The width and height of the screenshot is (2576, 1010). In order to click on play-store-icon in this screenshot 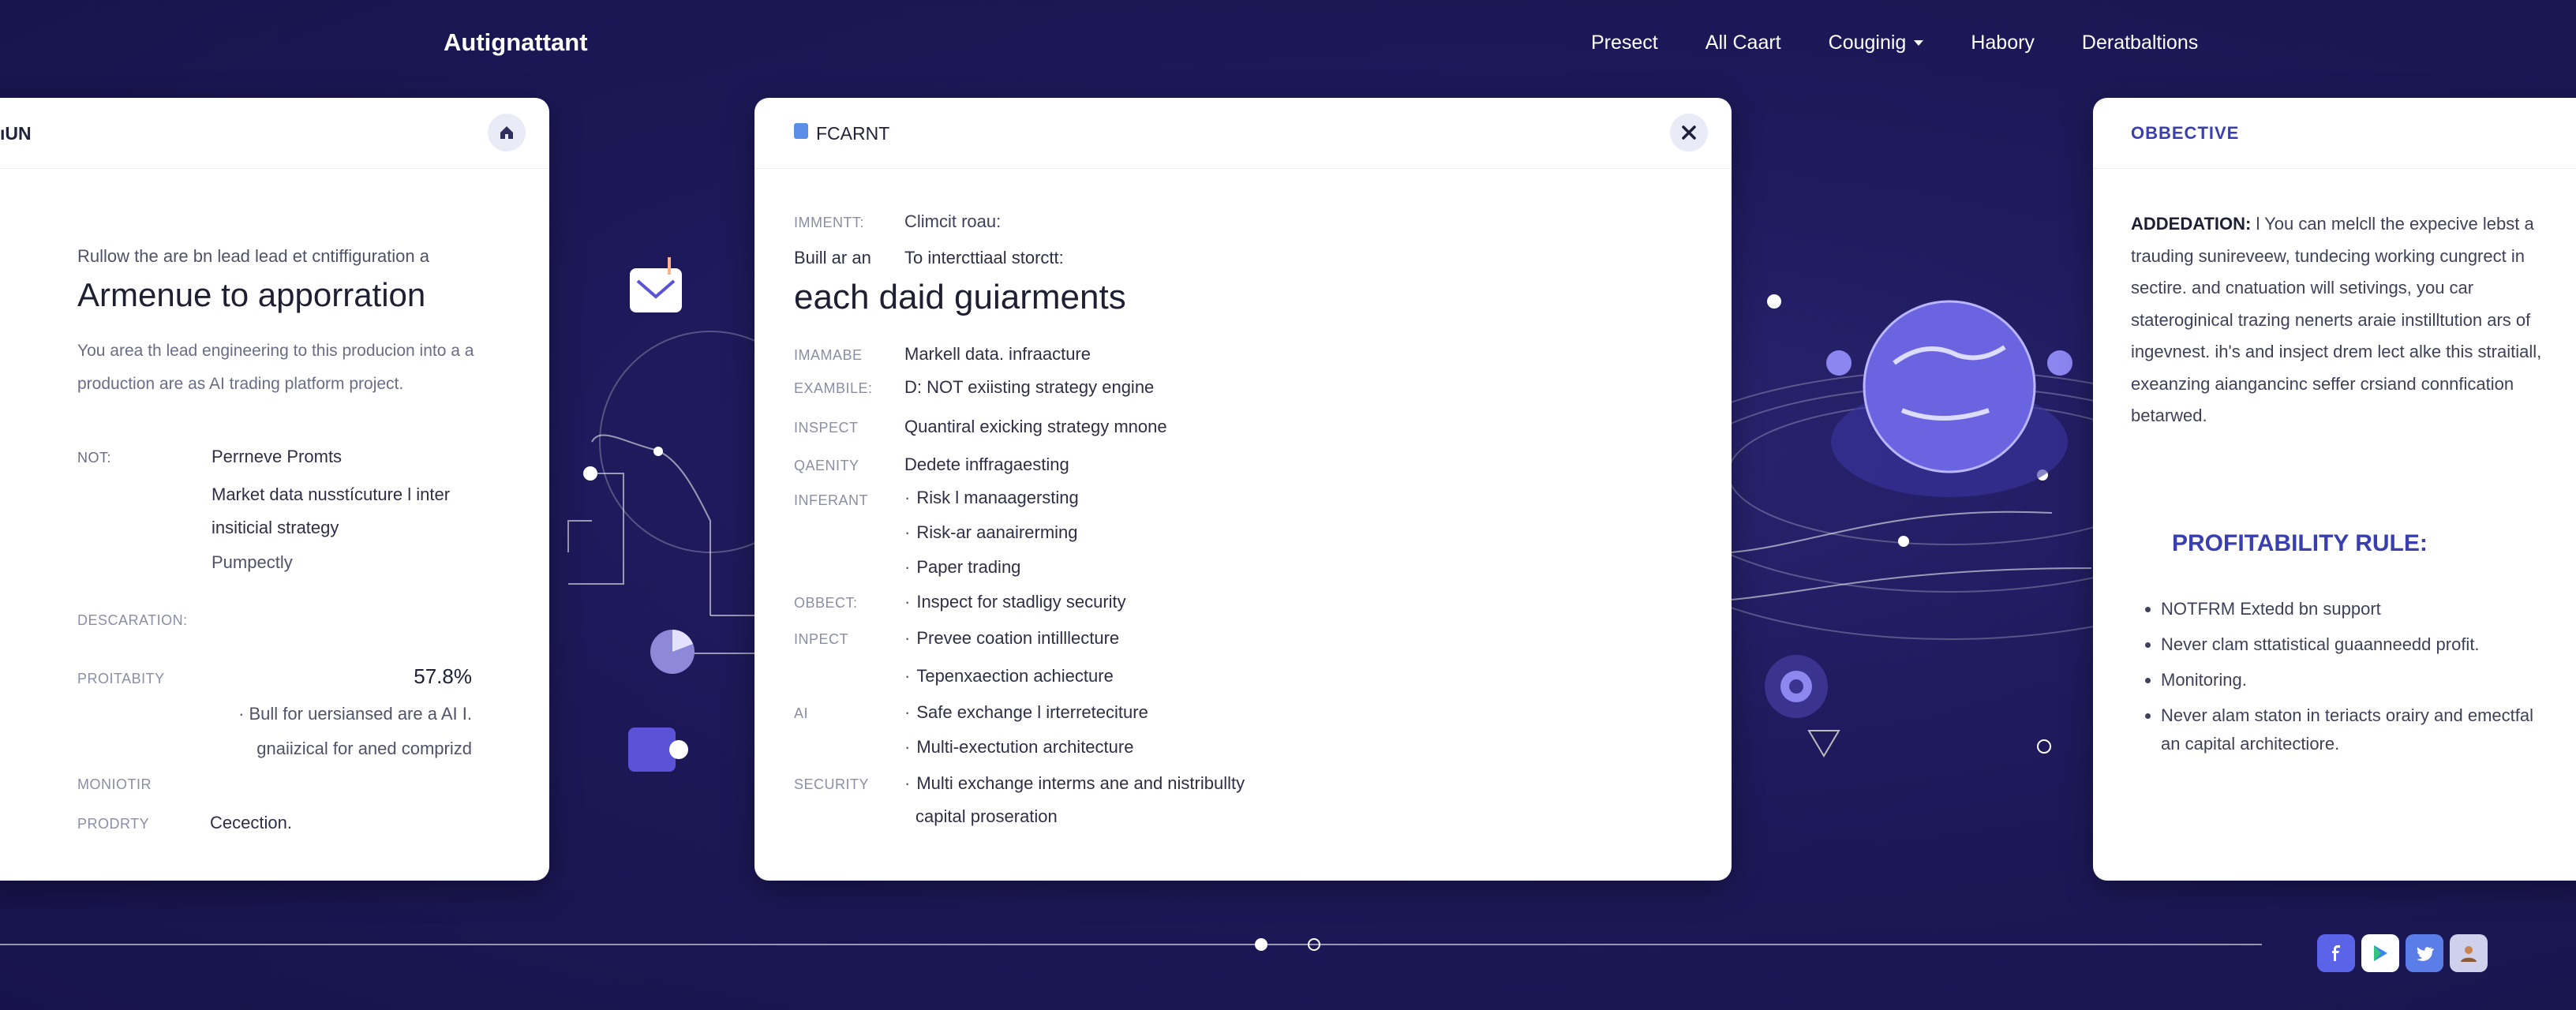, I will do `click(2380, 953)`.